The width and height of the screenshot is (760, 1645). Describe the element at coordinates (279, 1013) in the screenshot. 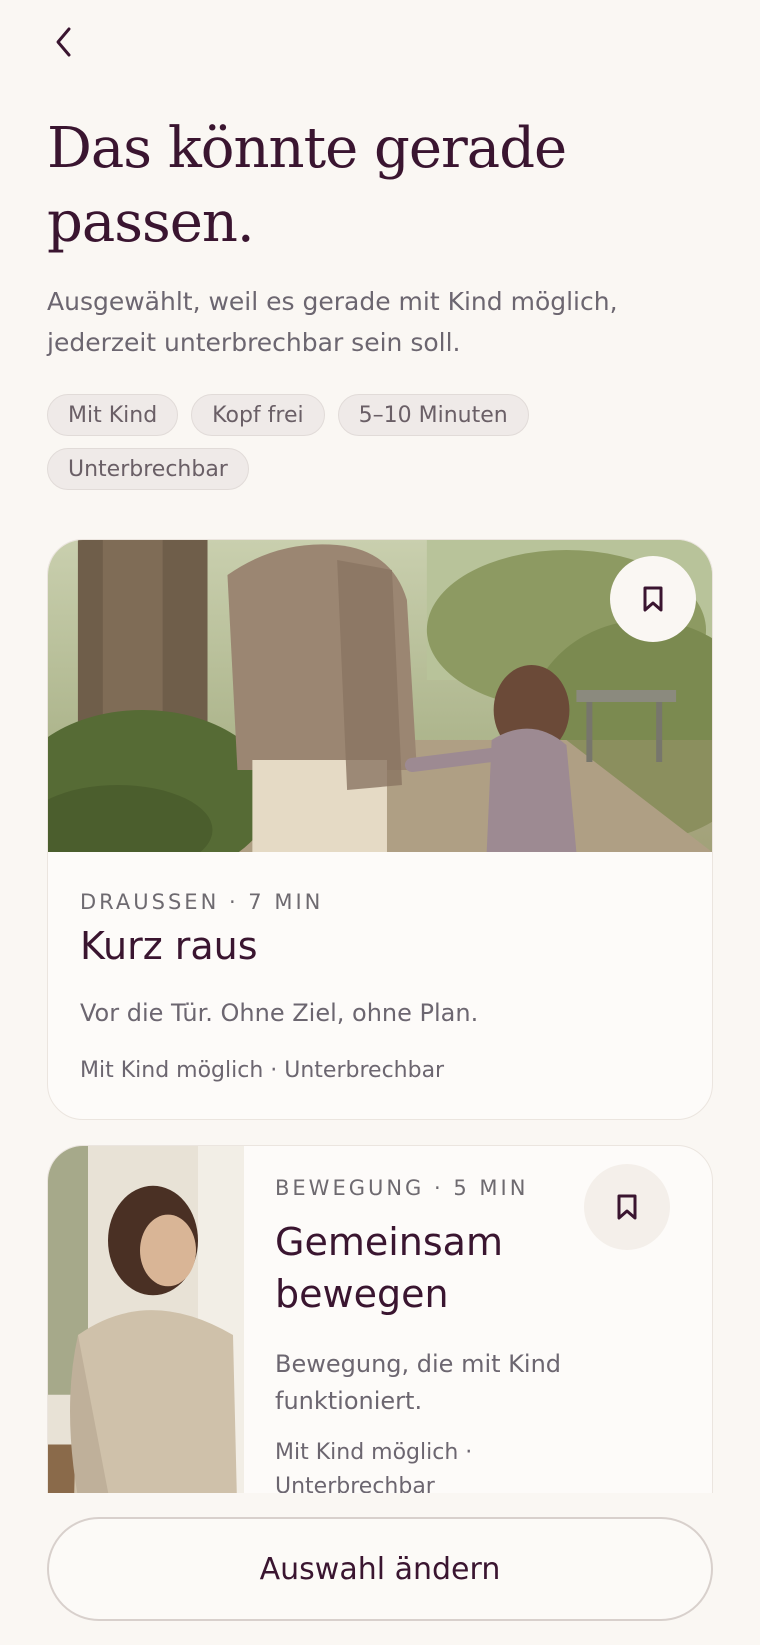

I see `card-description: Vor die Tür. Ohne Ziel, ohne Plan.` at that location.